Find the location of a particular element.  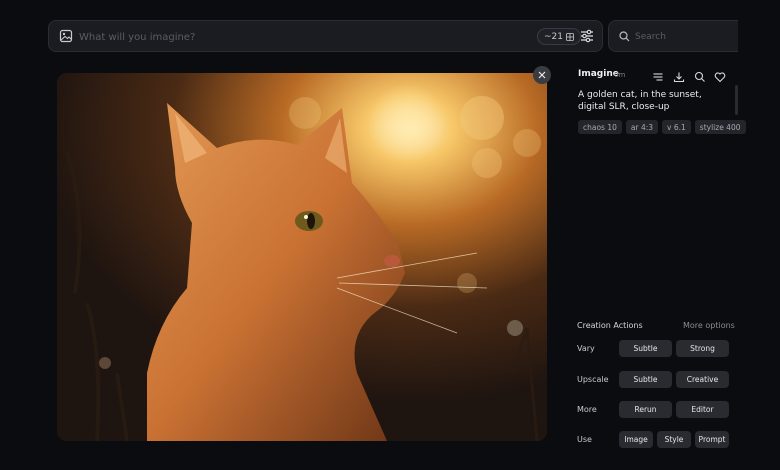

like-button is located at coordinates (720, 75).